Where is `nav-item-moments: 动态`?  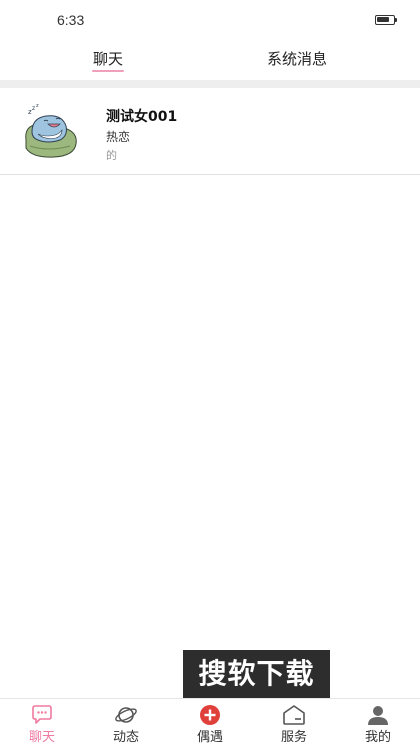 nav-item-moments: 动态 is located at coordinates (126, 723).